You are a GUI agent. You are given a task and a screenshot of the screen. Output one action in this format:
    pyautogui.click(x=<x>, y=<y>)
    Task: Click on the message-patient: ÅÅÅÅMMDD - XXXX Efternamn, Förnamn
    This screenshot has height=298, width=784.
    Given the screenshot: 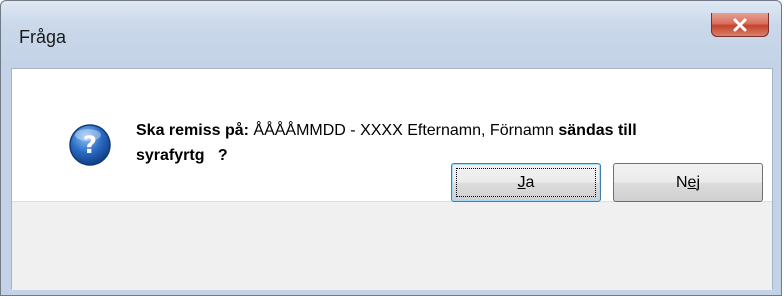 What is the action you would take?
    pyautogui.click(x=403, y=130)
    